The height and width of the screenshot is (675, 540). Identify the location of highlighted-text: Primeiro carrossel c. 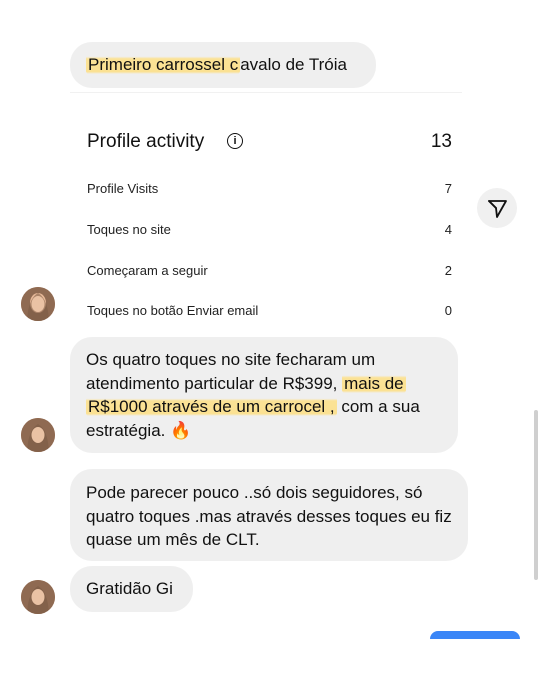
(163, 64).